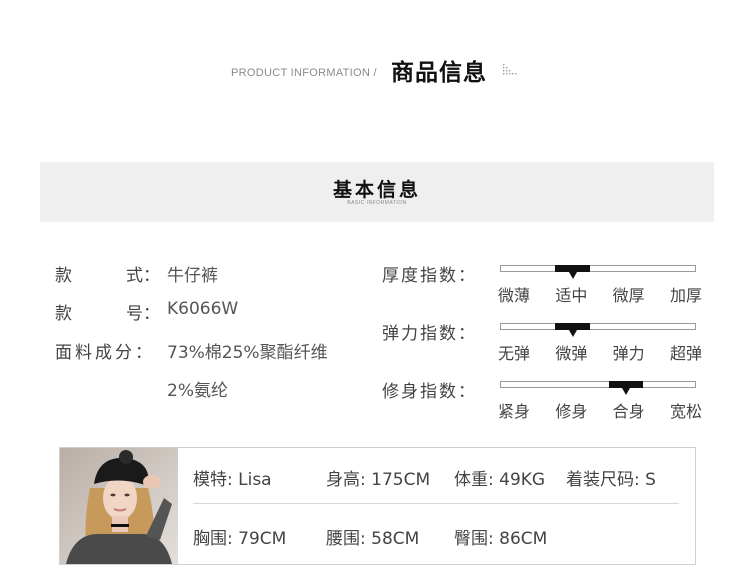 Image resolution: width=750 pixels, height=586 pixels. I want to click on attr-fabric-value-cont: 2%氨纶, so click(197, 391).